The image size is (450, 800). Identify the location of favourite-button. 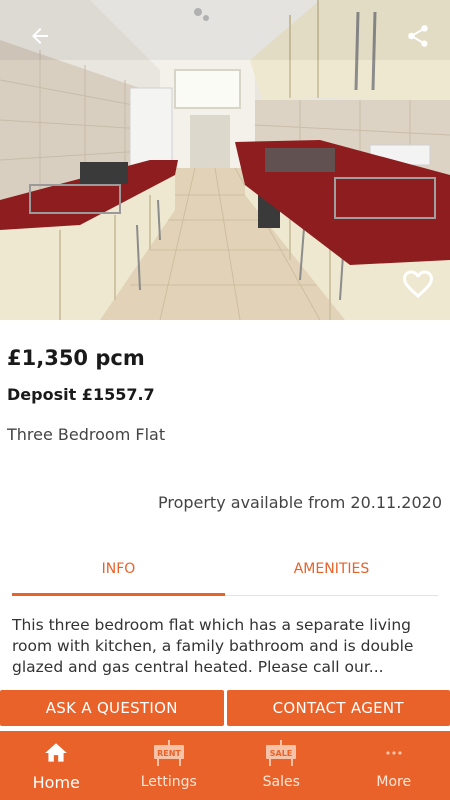
(418, 284).